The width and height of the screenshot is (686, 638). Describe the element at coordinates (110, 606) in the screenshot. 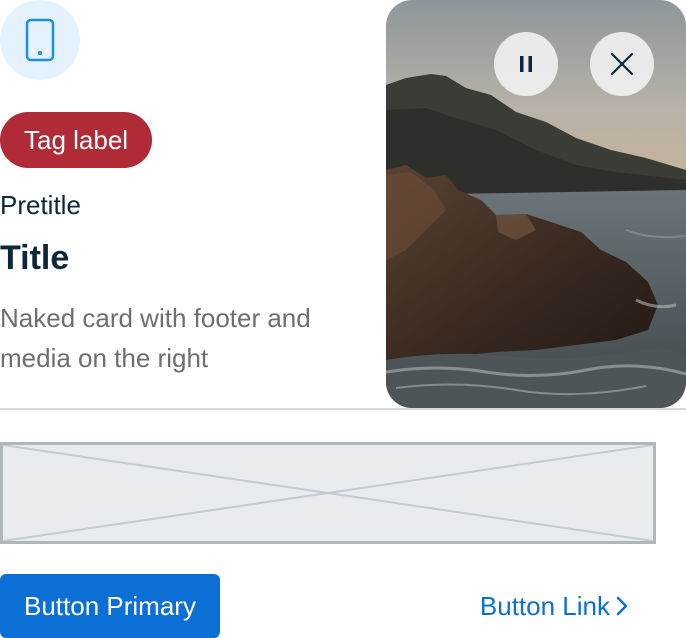

I see `primary-button: Button Primary` at that location.